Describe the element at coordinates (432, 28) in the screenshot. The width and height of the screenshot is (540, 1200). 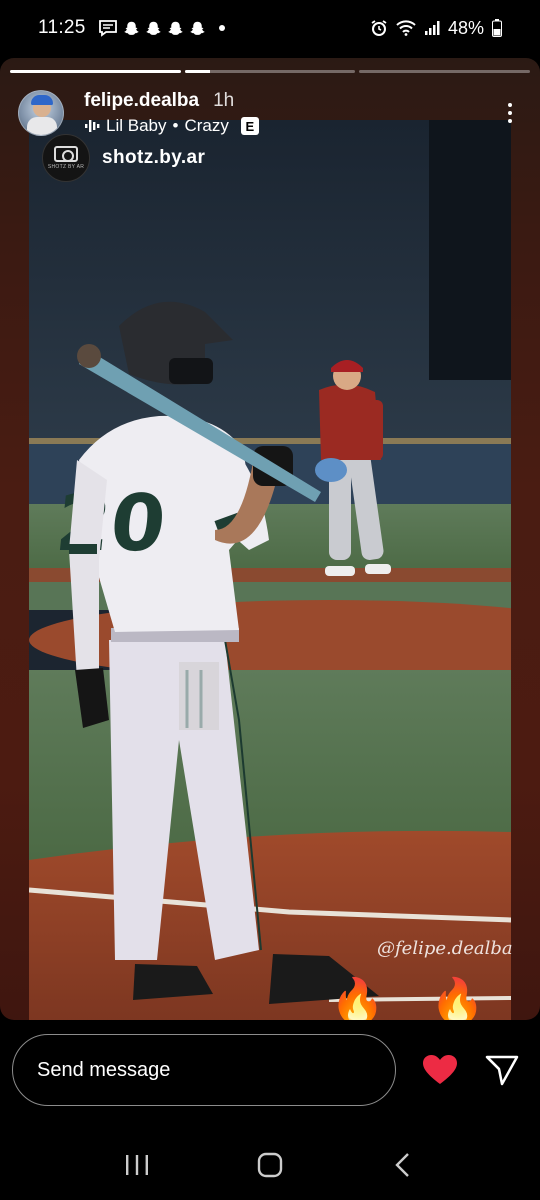
I see `signal-icon` at that location.